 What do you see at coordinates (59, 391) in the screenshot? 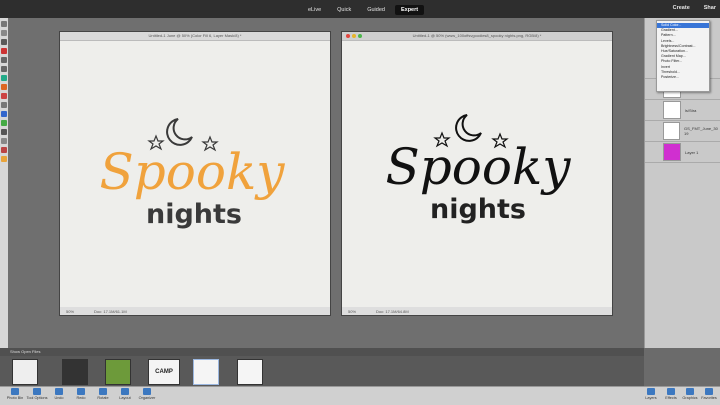
I see `undo-icon` at bounding box center [59, 391].